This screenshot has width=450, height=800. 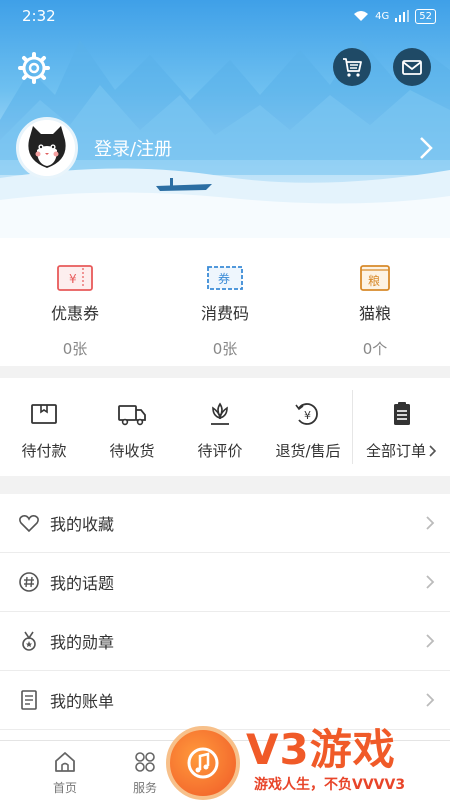 I want to click on nav-label: 服务, so click(x=144, y=788).